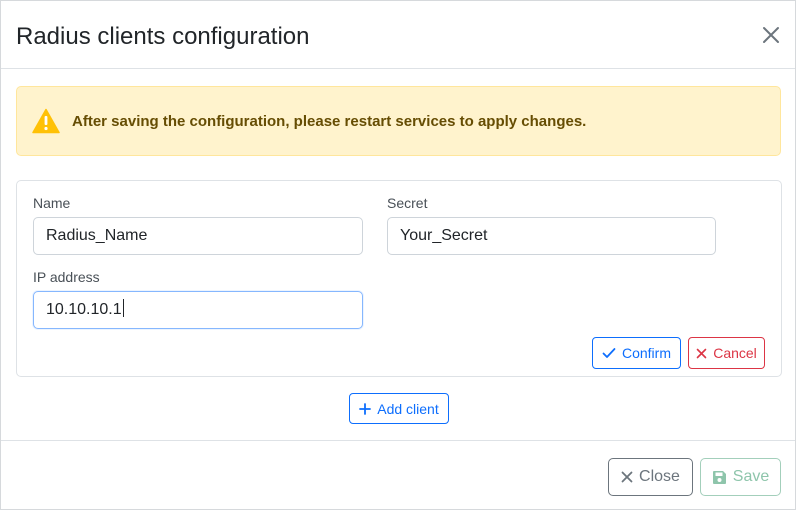 Image resolution: width=796 pixels, height=510 pixels. Describe the element at coordinates (771, 35) in the screenshot. I see `close-icon` at that location.